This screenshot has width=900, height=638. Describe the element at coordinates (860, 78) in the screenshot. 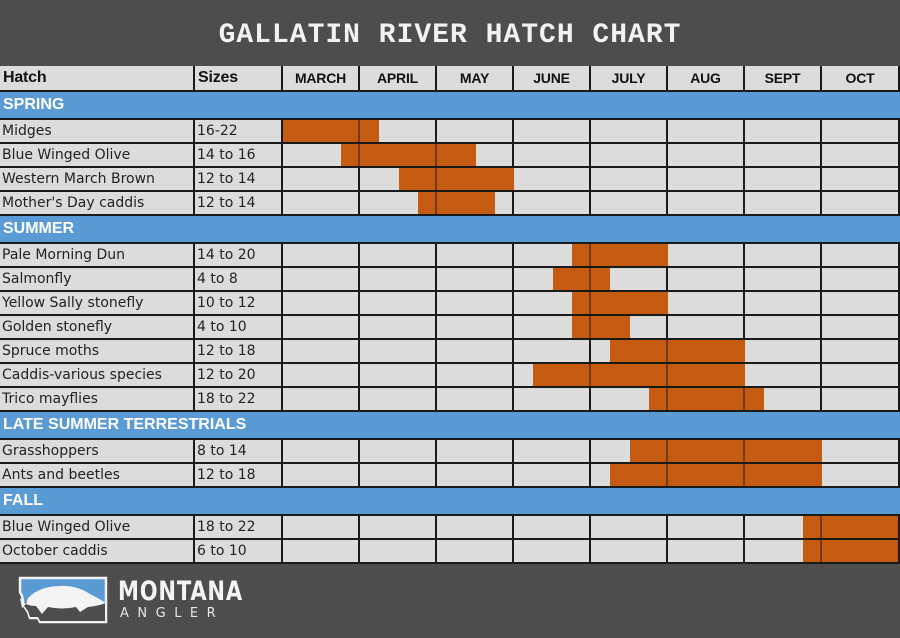

I see `column-header-label: OCT` at that location.